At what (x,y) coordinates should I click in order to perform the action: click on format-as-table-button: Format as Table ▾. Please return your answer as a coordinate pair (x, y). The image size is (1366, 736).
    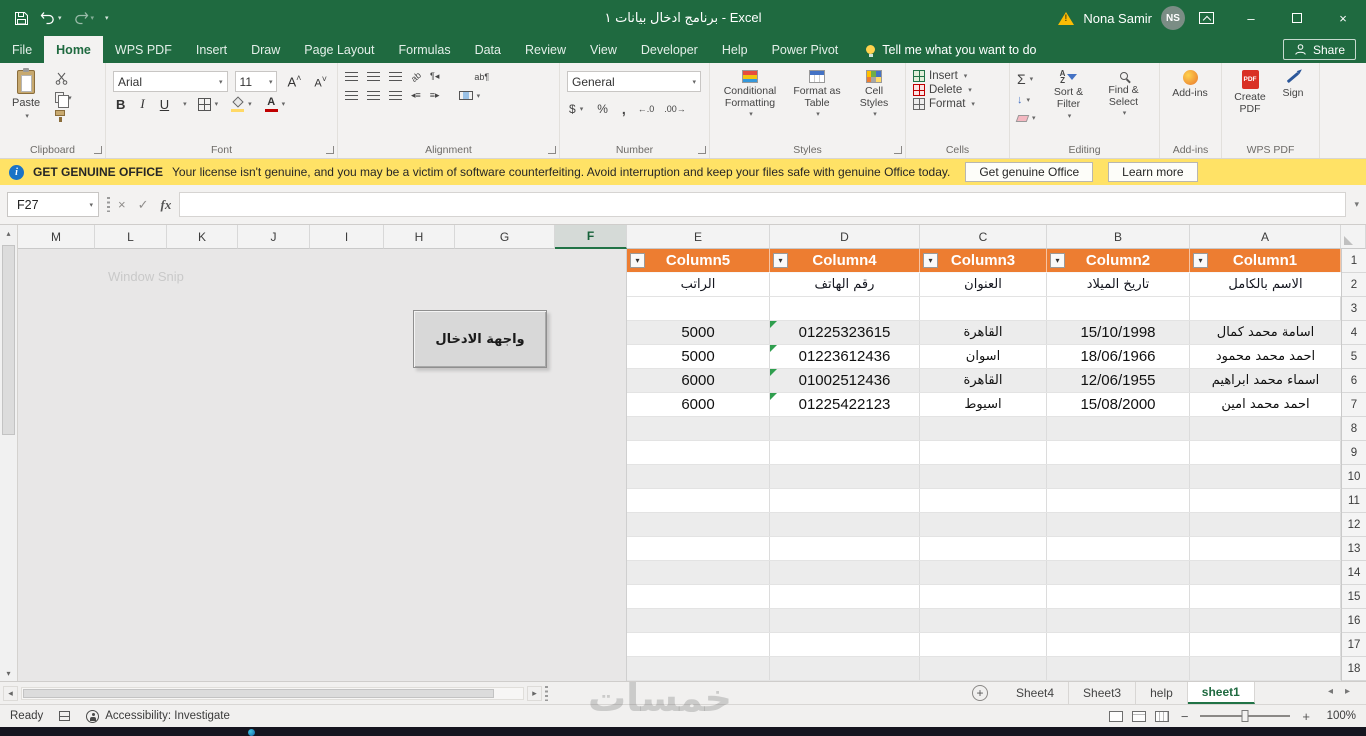
    Looking at the image, I should click on (817, 104).